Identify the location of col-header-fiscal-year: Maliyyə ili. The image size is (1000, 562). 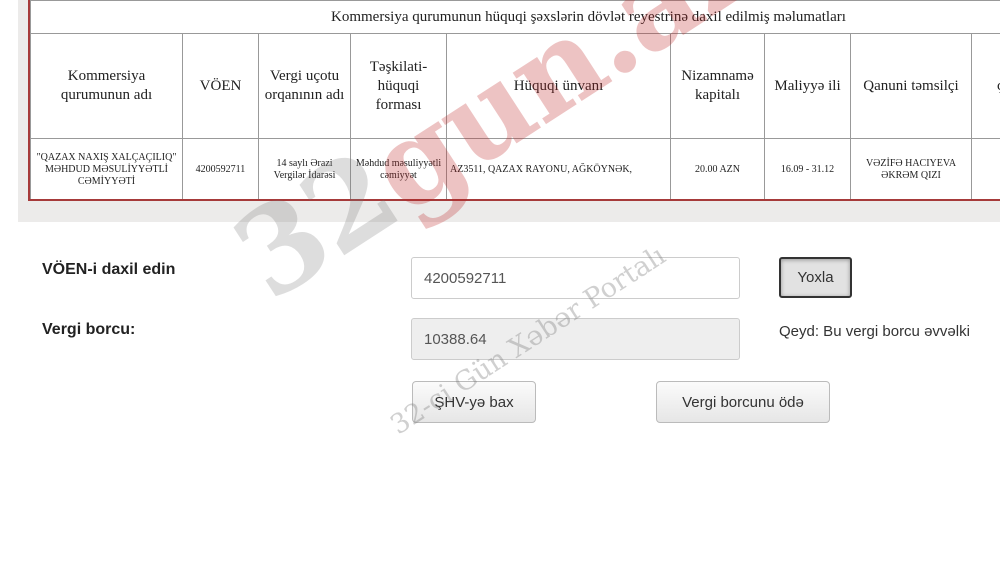
(807, 86).